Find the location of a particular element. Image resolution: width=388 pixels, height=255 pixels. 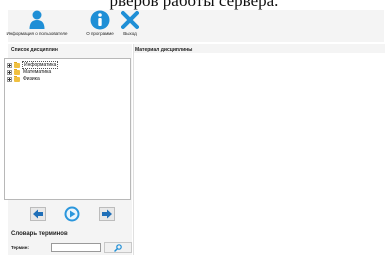

magnifier-icon is located at coordinates (118, 247).